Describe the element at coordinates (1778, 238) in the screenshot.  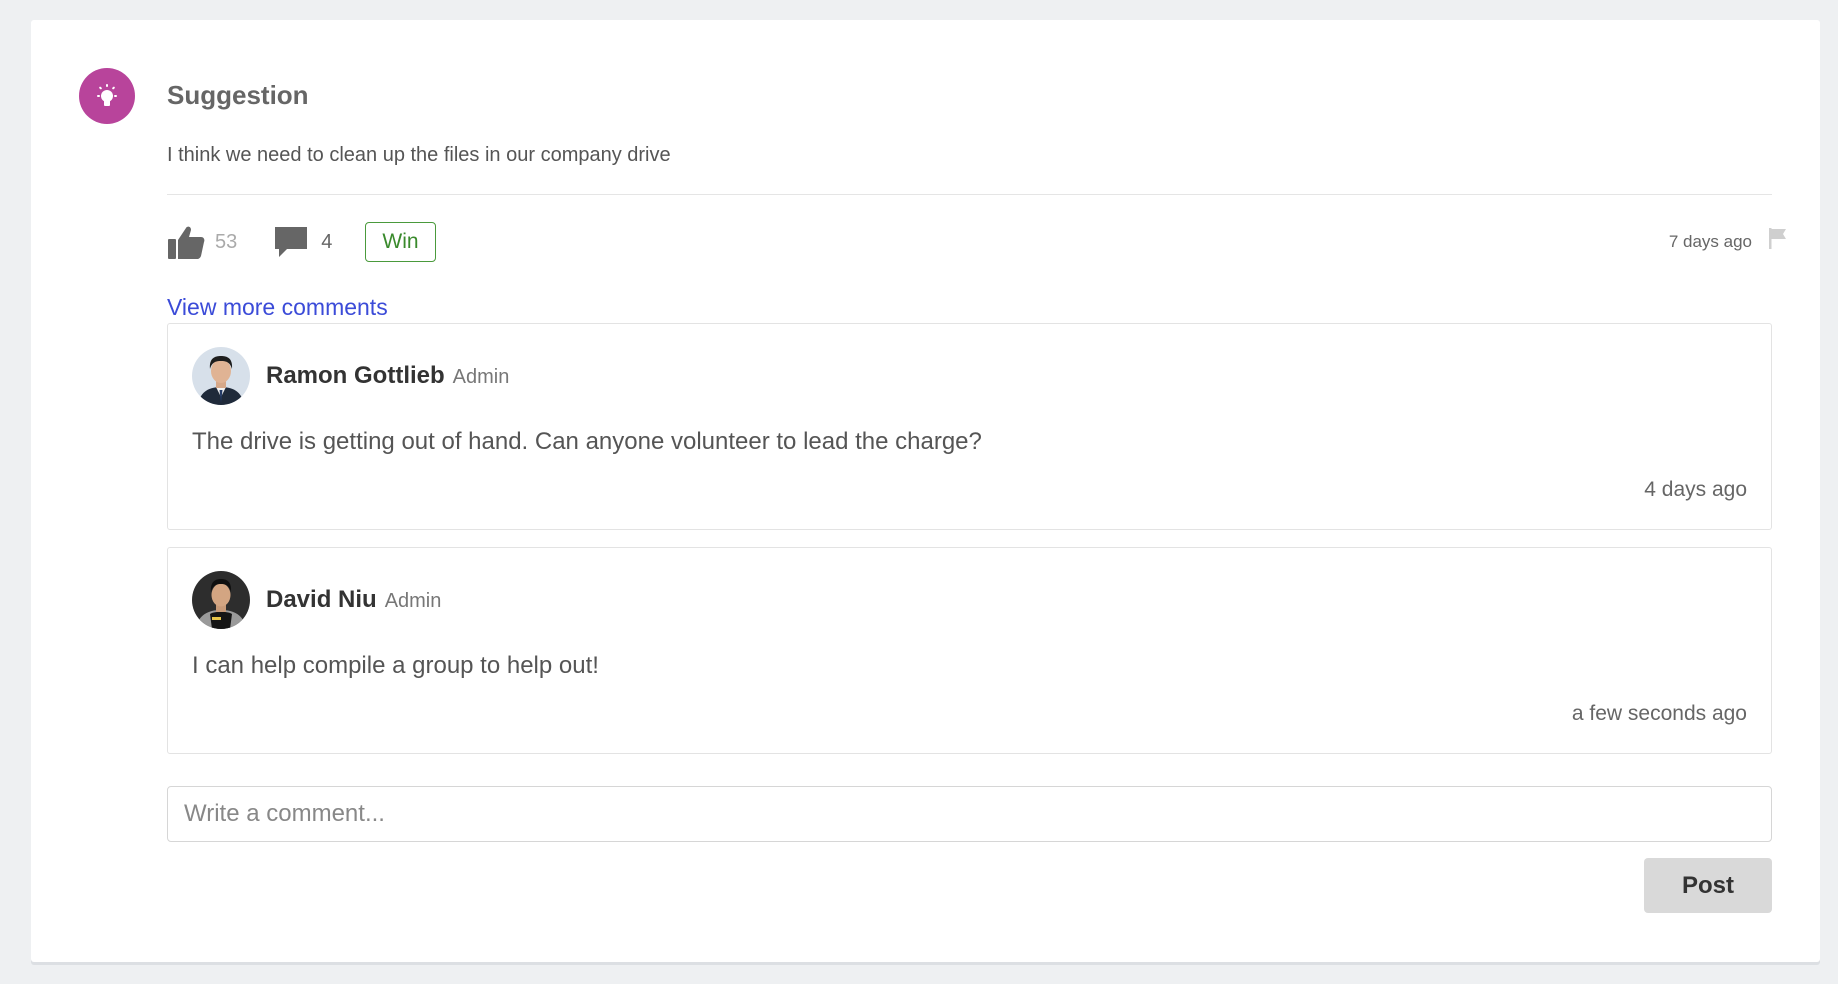
I see `flag-icon` at that location.